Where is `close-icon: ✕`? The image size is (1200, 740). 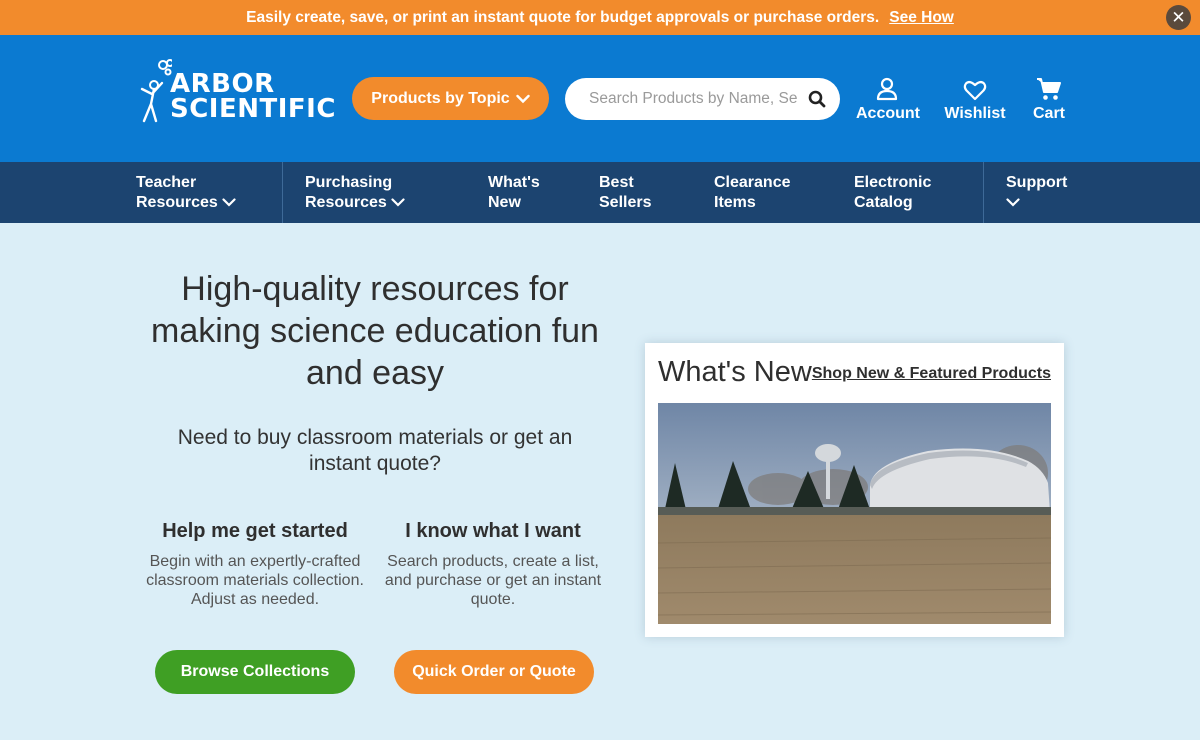 close-icon: ✕ is located at coordinates (1178, 17).